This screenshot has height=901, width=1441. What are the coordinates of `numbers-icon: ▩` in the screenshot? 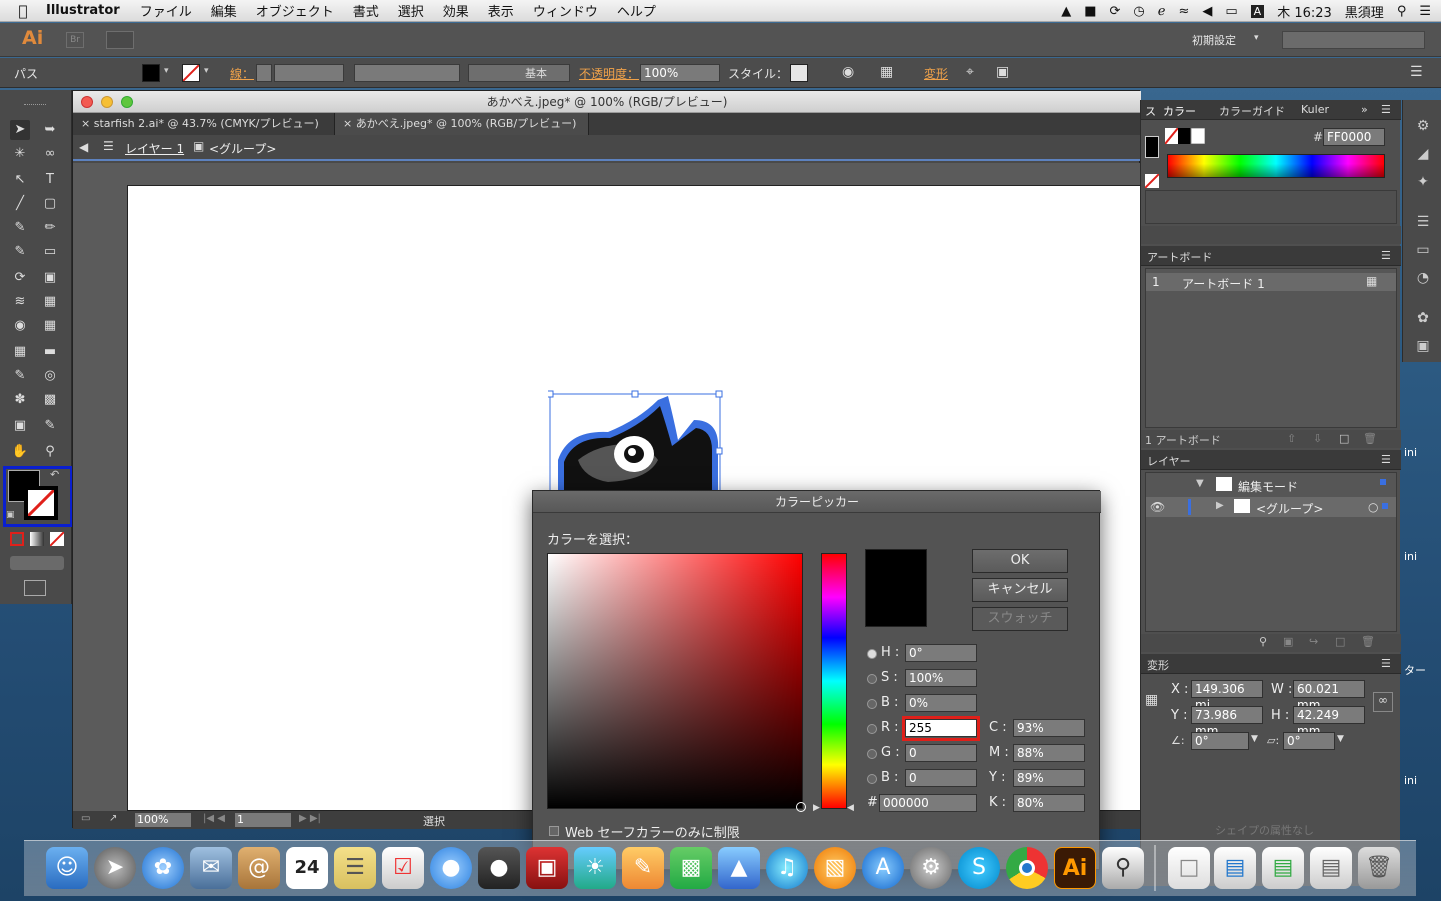 It's located at (691, 868).